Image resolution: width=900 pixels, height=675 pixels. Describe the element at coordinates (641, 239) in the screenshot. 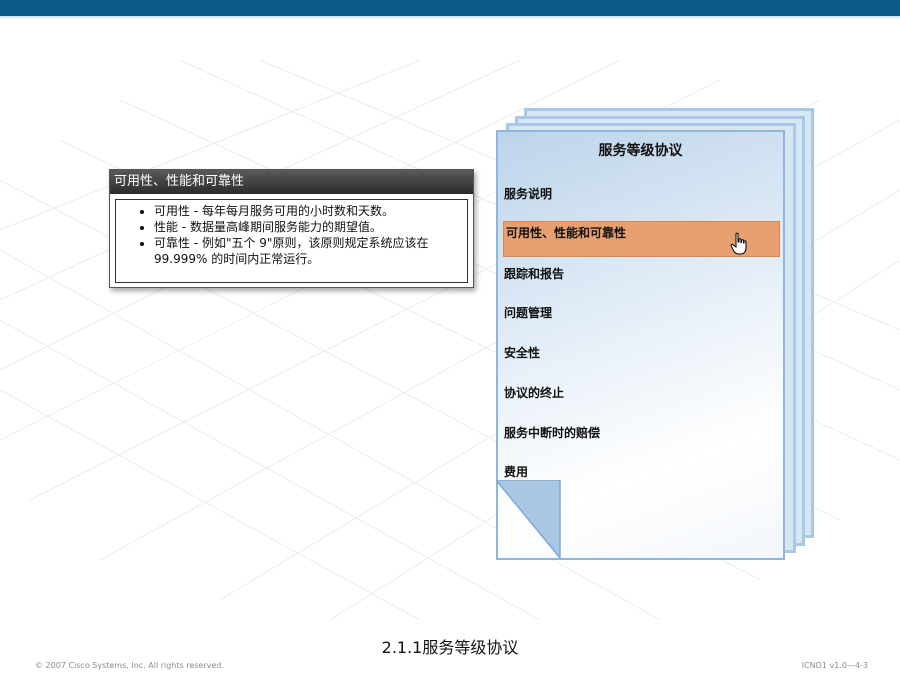

I see `doc-item-availability: 可用性、性能和可靠性` at that location.